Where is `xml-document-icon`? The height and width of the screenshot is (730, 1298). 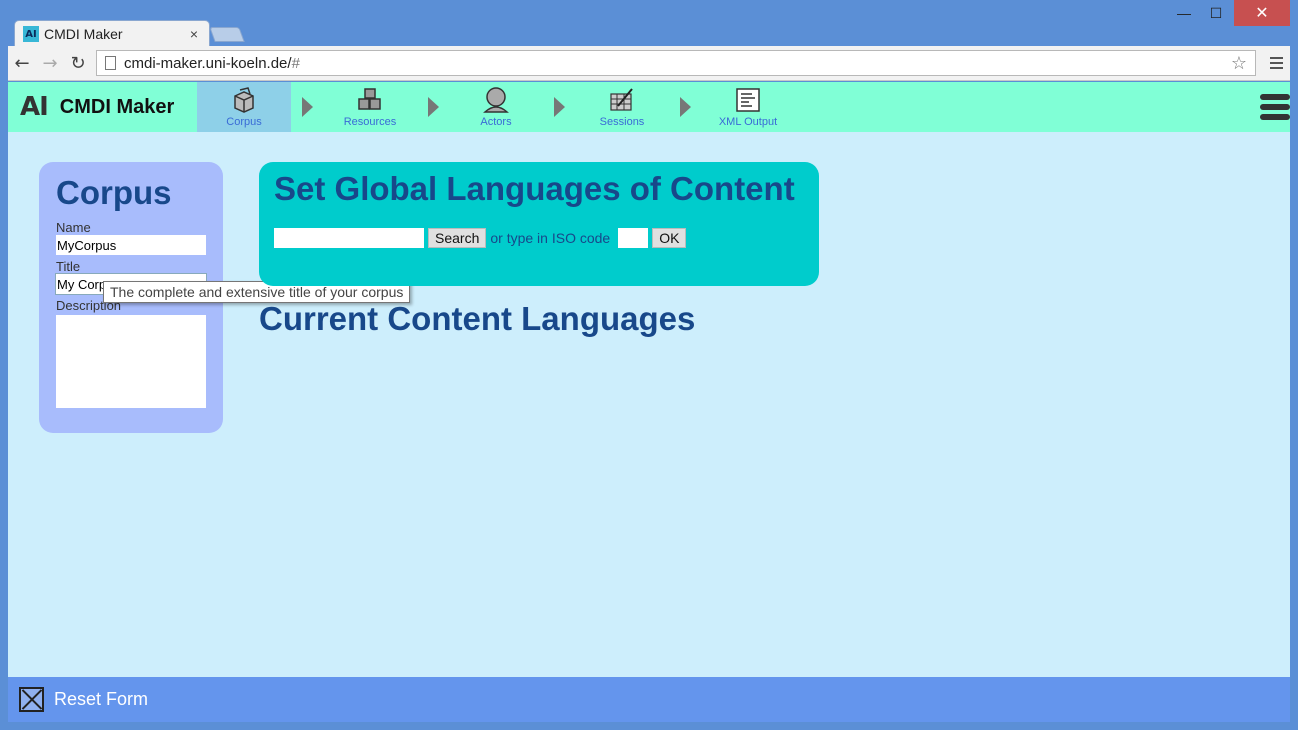 xml-document-icon is located at coordinates (748, 100).